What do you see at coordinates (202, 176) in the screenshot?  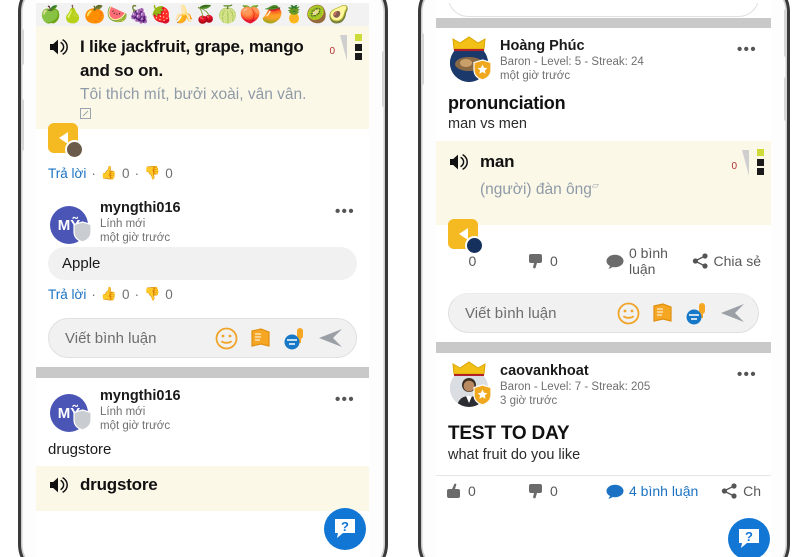 I see `reply-row: Trả lời · 👍 0 · 👎 0` at bounding box center [202, 176].